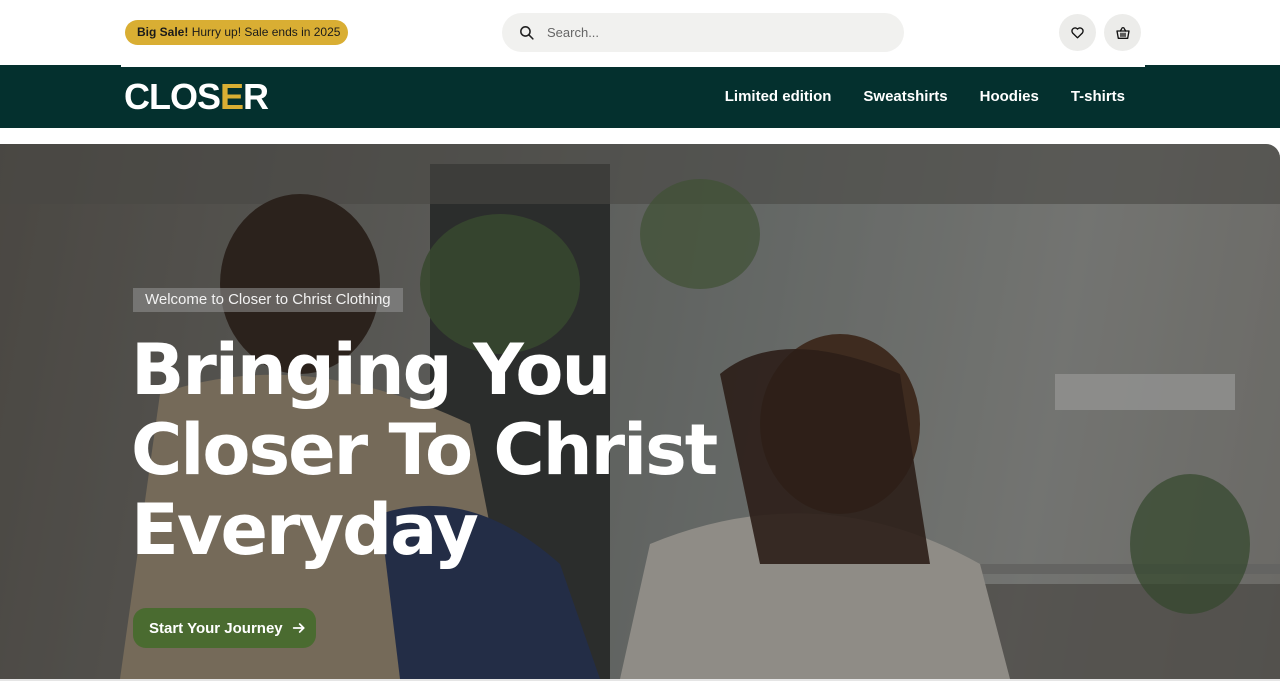  I want to click on brand-logo: CLOSER, so click(196, 97).